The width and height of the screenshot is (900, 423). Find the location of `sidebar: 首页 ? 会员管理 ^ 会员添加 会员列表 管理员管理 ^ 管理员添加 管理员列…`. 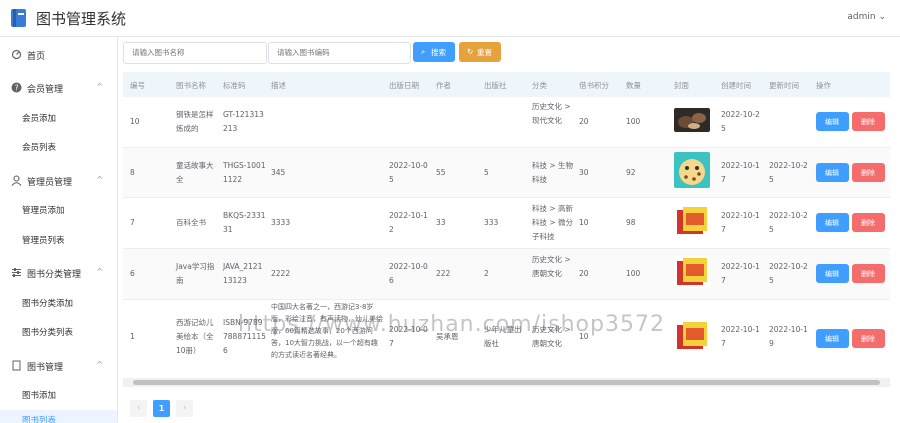

sidebar: 首页 ? 会员管理 ^ 会员添加 会员列表 管理员管理 ^ 管理员添加 管理员列… is located at coordinates (59, 230).